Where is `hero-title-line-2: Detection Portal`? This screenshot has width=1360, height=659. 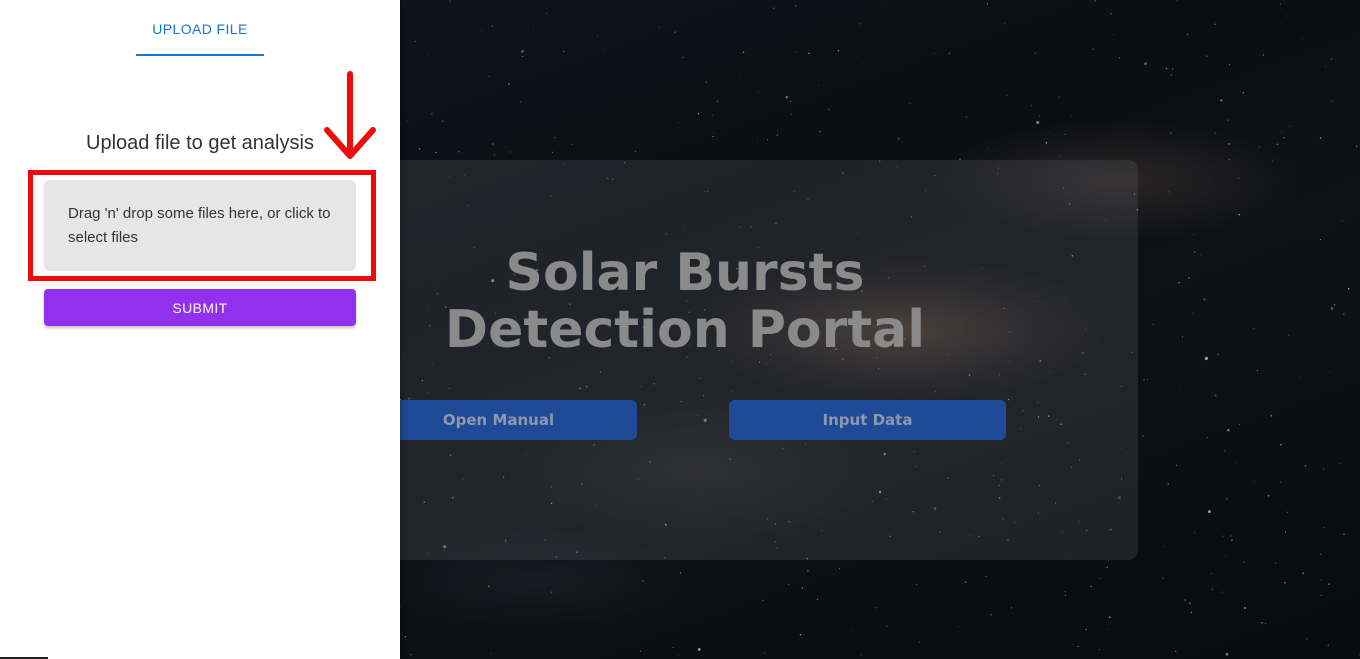
hero-title-line-2: Detection Portal is located at coordinates (685, 330).